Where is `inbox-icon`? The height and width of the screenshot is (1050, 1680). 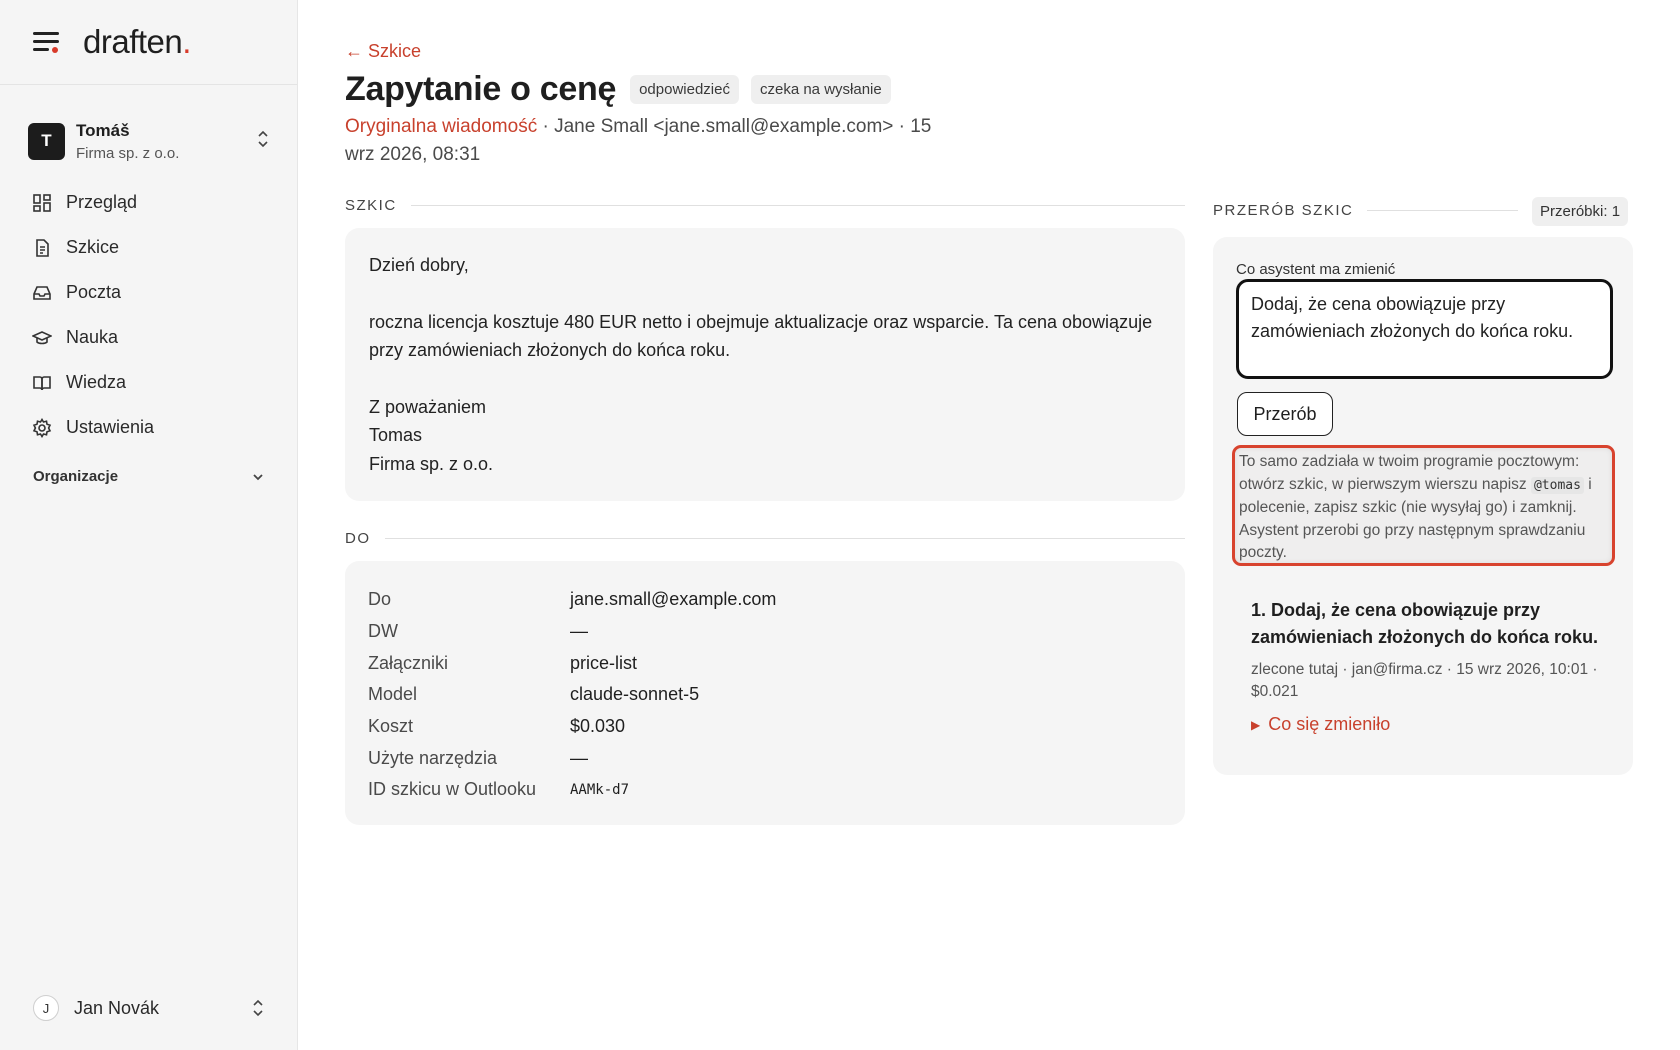
inbox-icon is located at coordinates (42, 292).